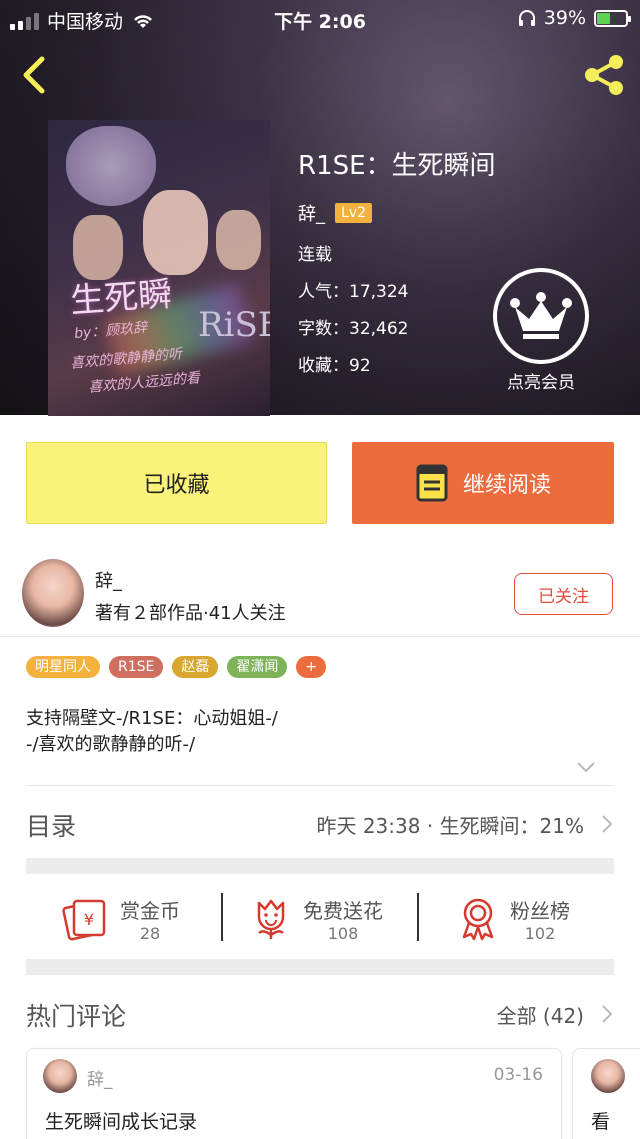  I want to click on expand-description-icon, so click(586, 767).